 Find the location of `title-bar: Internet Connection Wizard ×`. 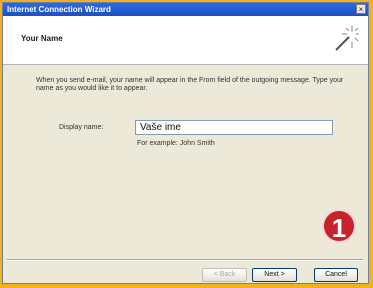

title-bar: Internet Connection Wizard × is located at coordinates (185, 9).